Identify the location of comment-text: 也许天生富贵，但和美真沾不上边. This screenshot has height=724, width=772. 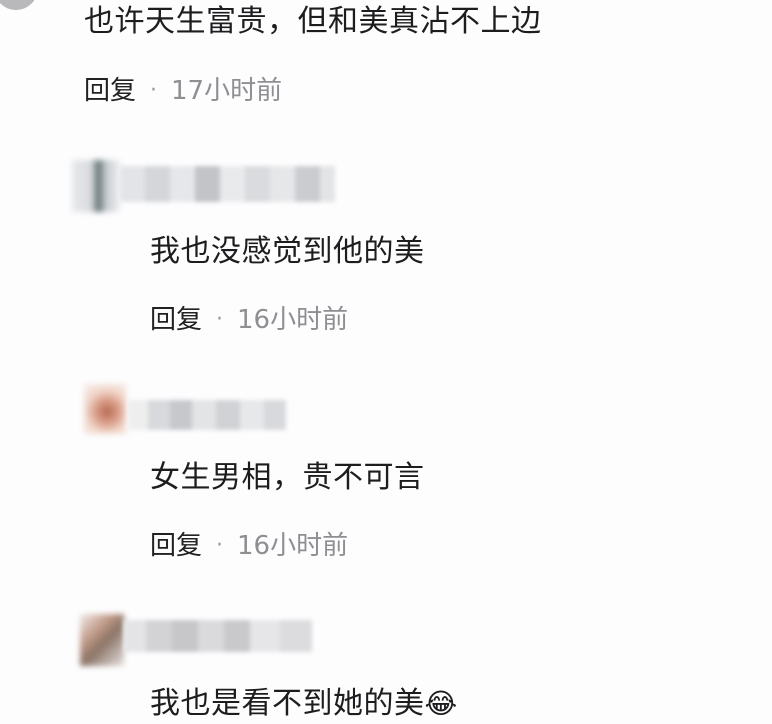
(313, 21).